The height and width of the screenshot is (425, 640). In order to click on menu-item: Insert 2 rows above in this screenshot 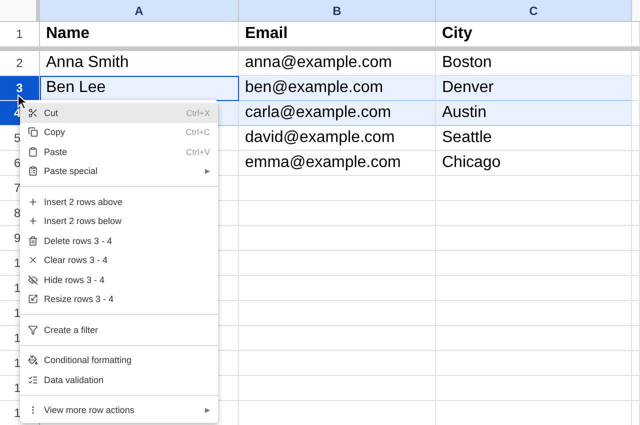, I will do `click(119, 202)`.